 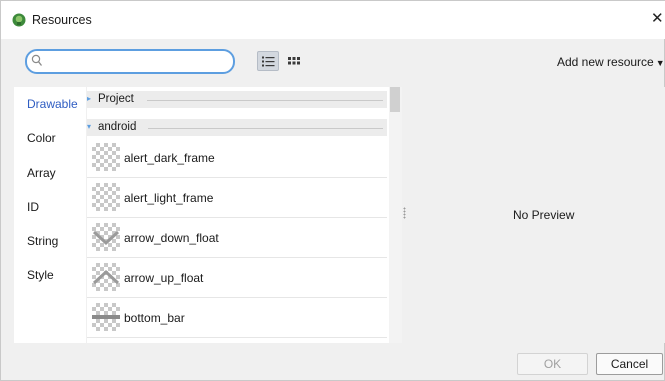 What do you see at coordinates (237, 198) in the screenshot?
I see `list-item: alert_light_frame` at bounding box center [237, 198].